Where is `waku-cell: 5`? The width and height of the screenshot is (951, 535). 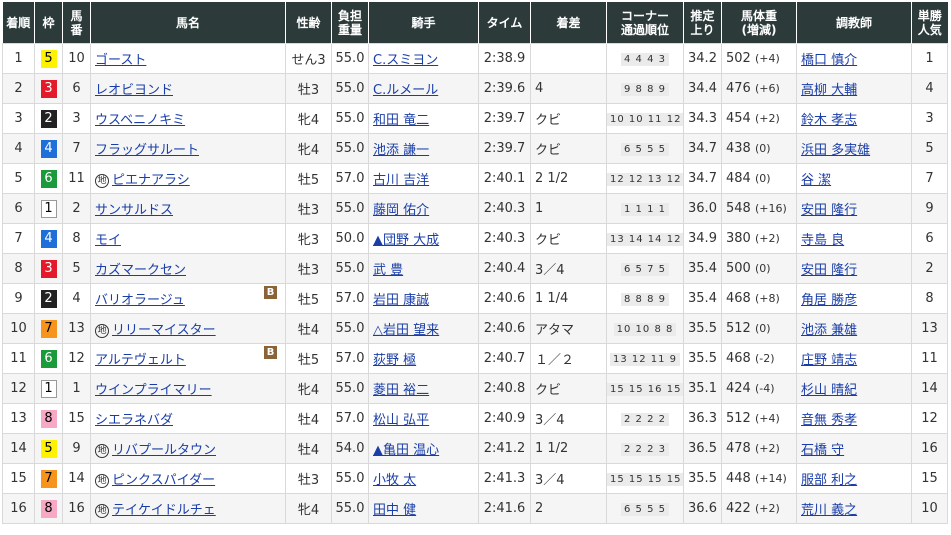
waku-cell: 5 is located at coordinates (48, 58).